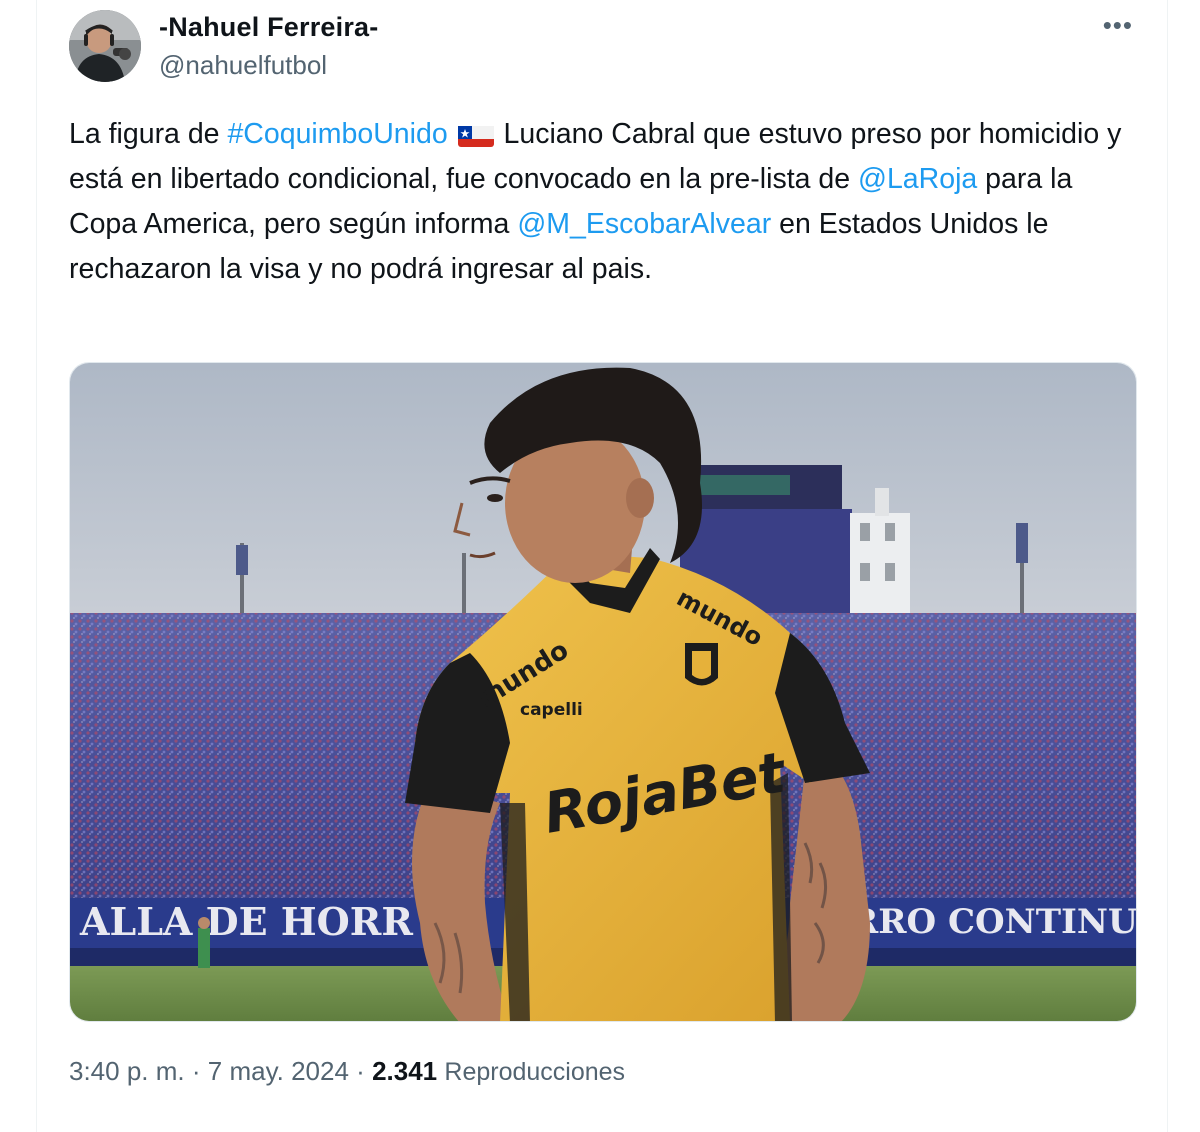 The image size is (1200, 1132). I want to click on avatar-photo, so click(105, 46).